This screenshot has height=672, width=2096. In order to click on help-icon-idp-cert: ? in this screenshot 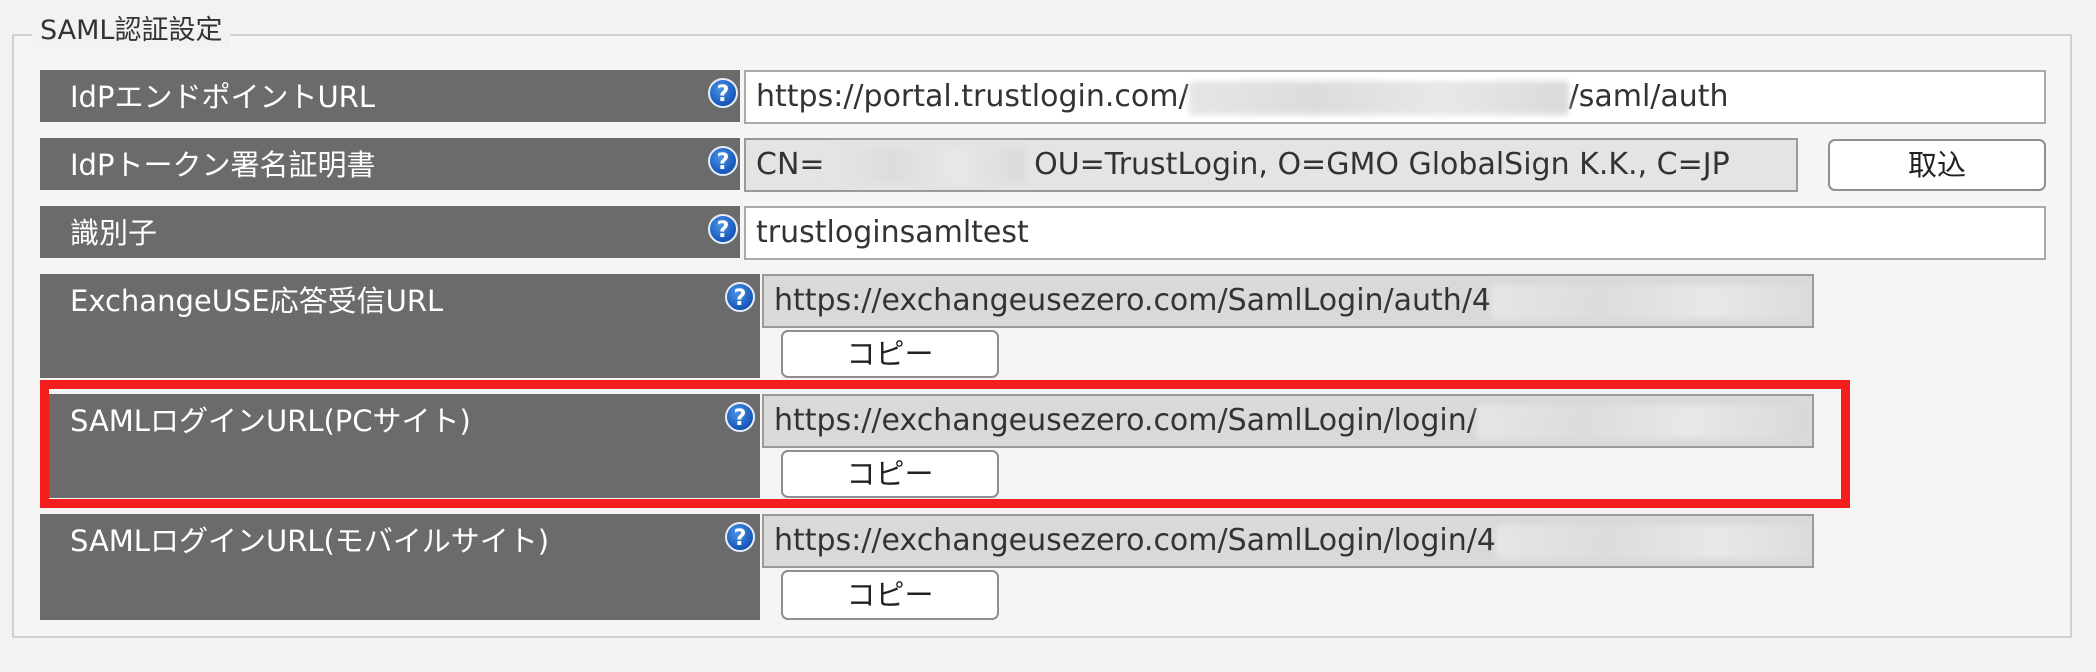, I will do `click(723, 161)`.